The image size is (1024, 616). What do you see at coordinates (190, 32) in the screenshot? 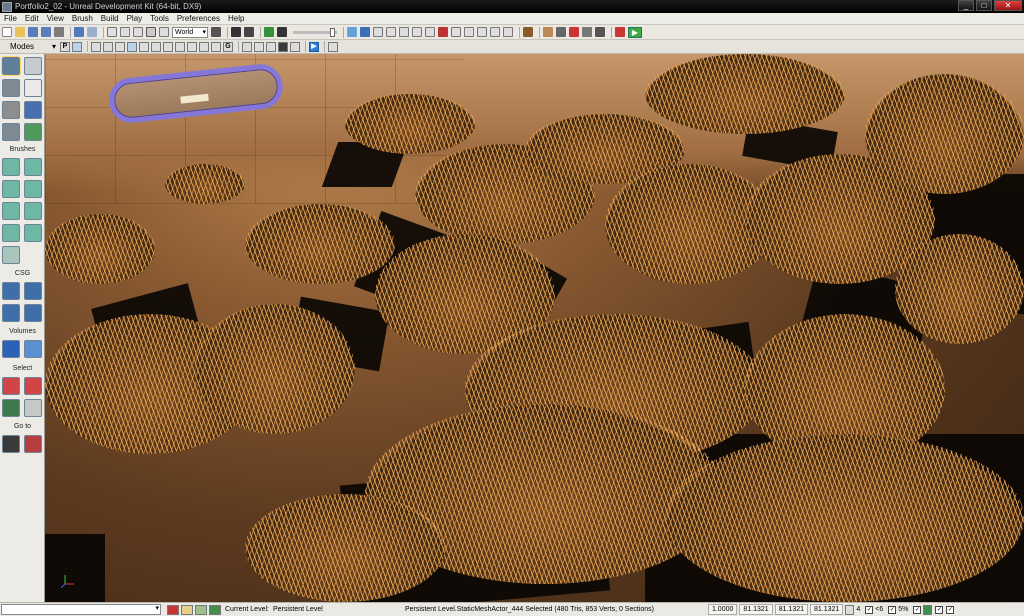
I see `coordinate-system-select: World` at bounding box center [190, 32].